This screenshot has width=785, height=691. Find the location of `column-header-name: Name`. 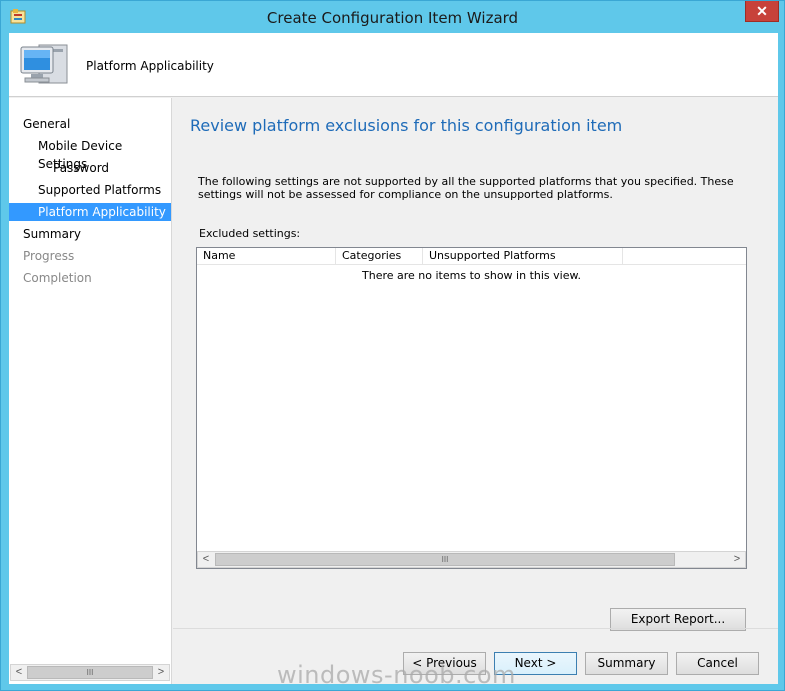

column-header-name: Name is located at coordinates (266, 256).